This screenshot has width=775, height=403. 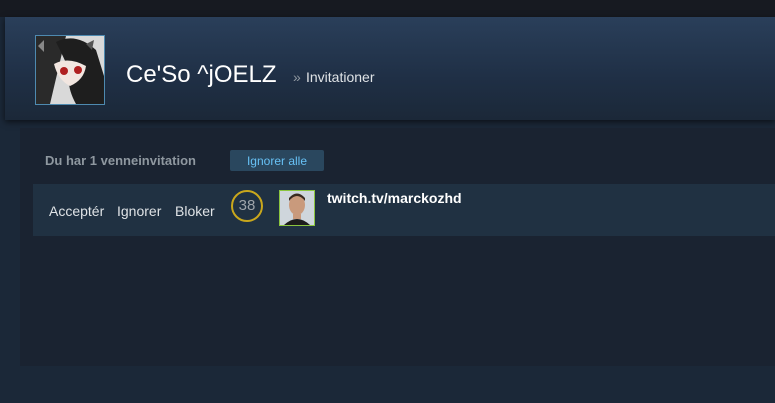 I want to click on friend-avatar-image, so click(x=297, y=208).